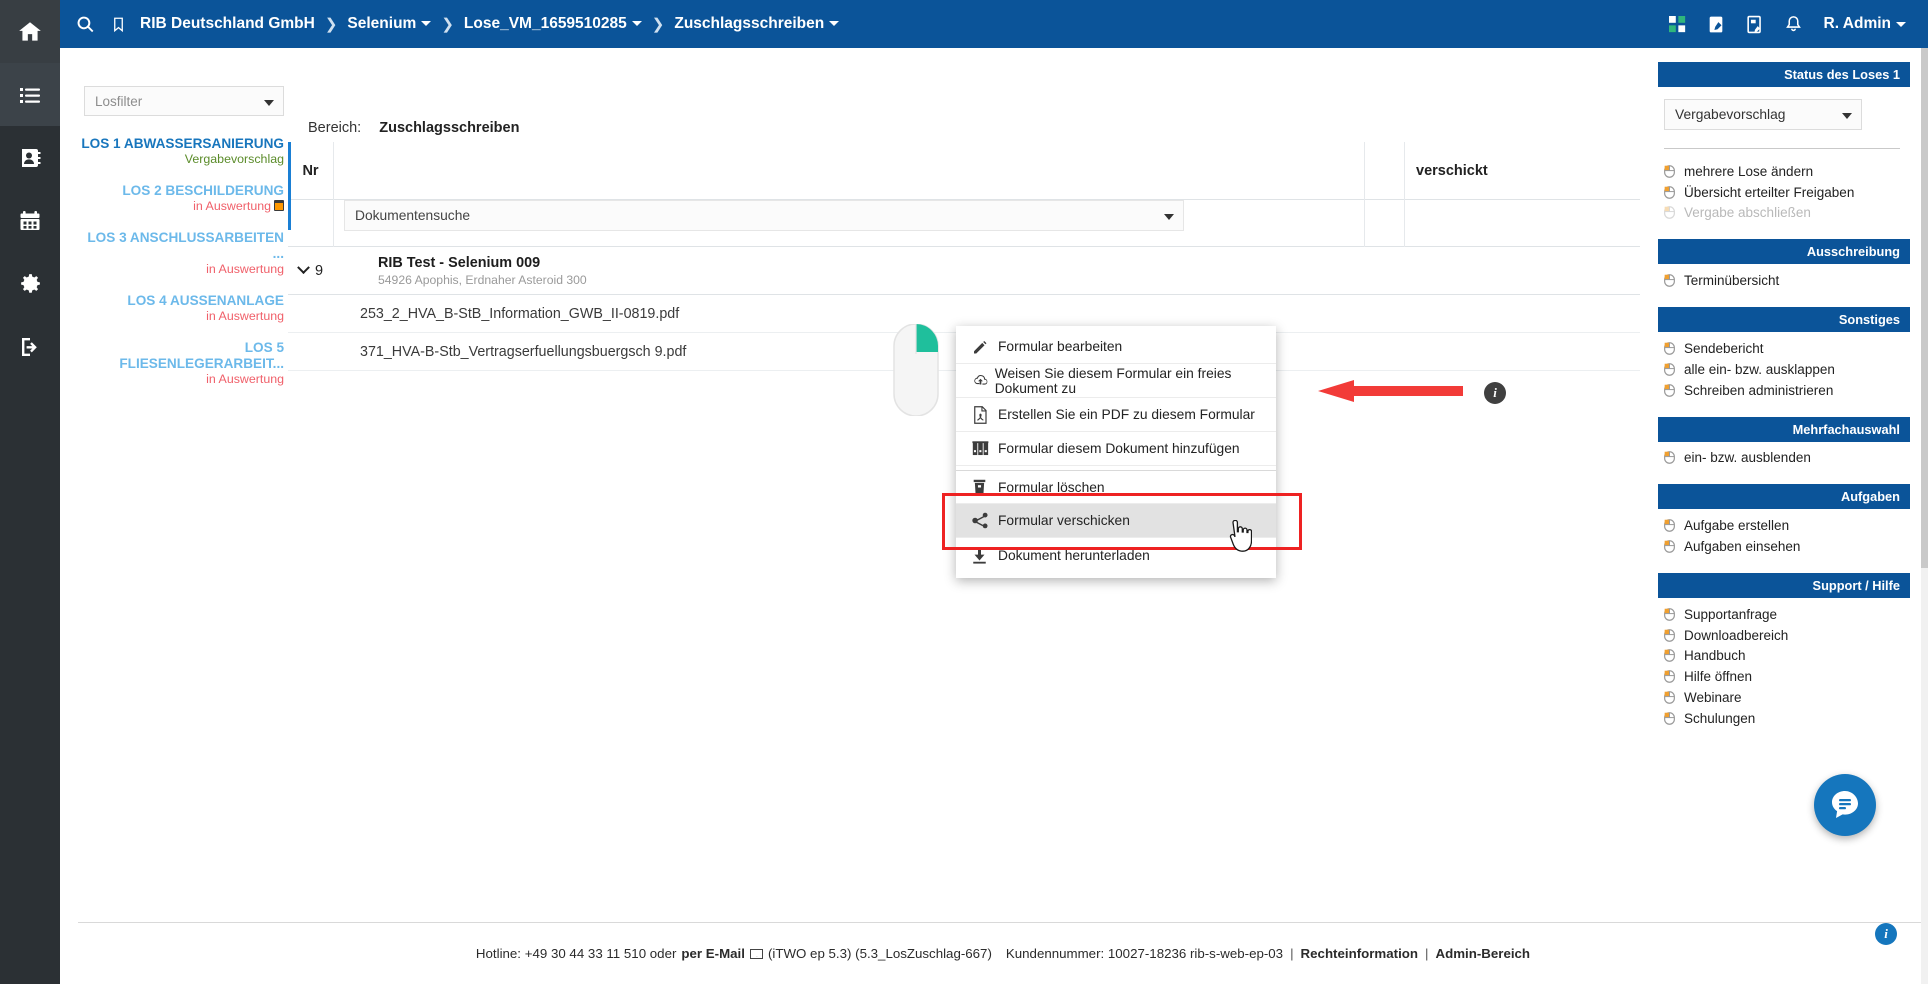  Describe the element at coordinates (1784, 213) in the screenshot. I see `action-vergabe-abschliessen: Vergabe abschließen` at that location.